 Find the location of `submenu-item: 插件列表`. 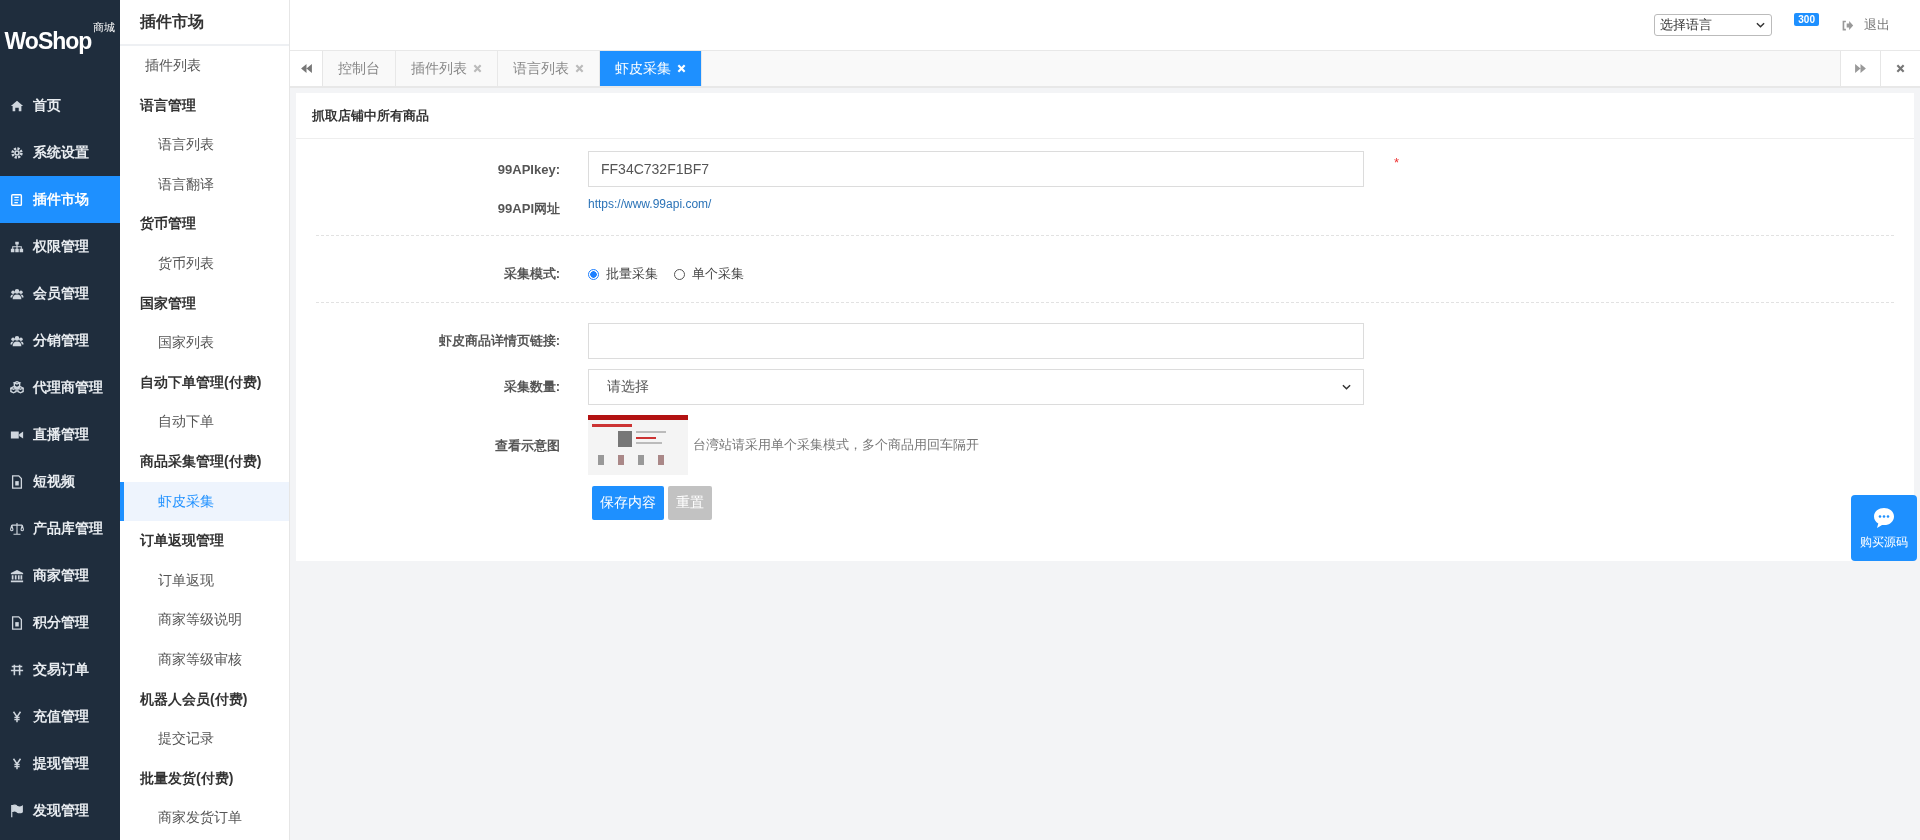

submenu-item: 插件列表 is located at coordinates (204, 66).